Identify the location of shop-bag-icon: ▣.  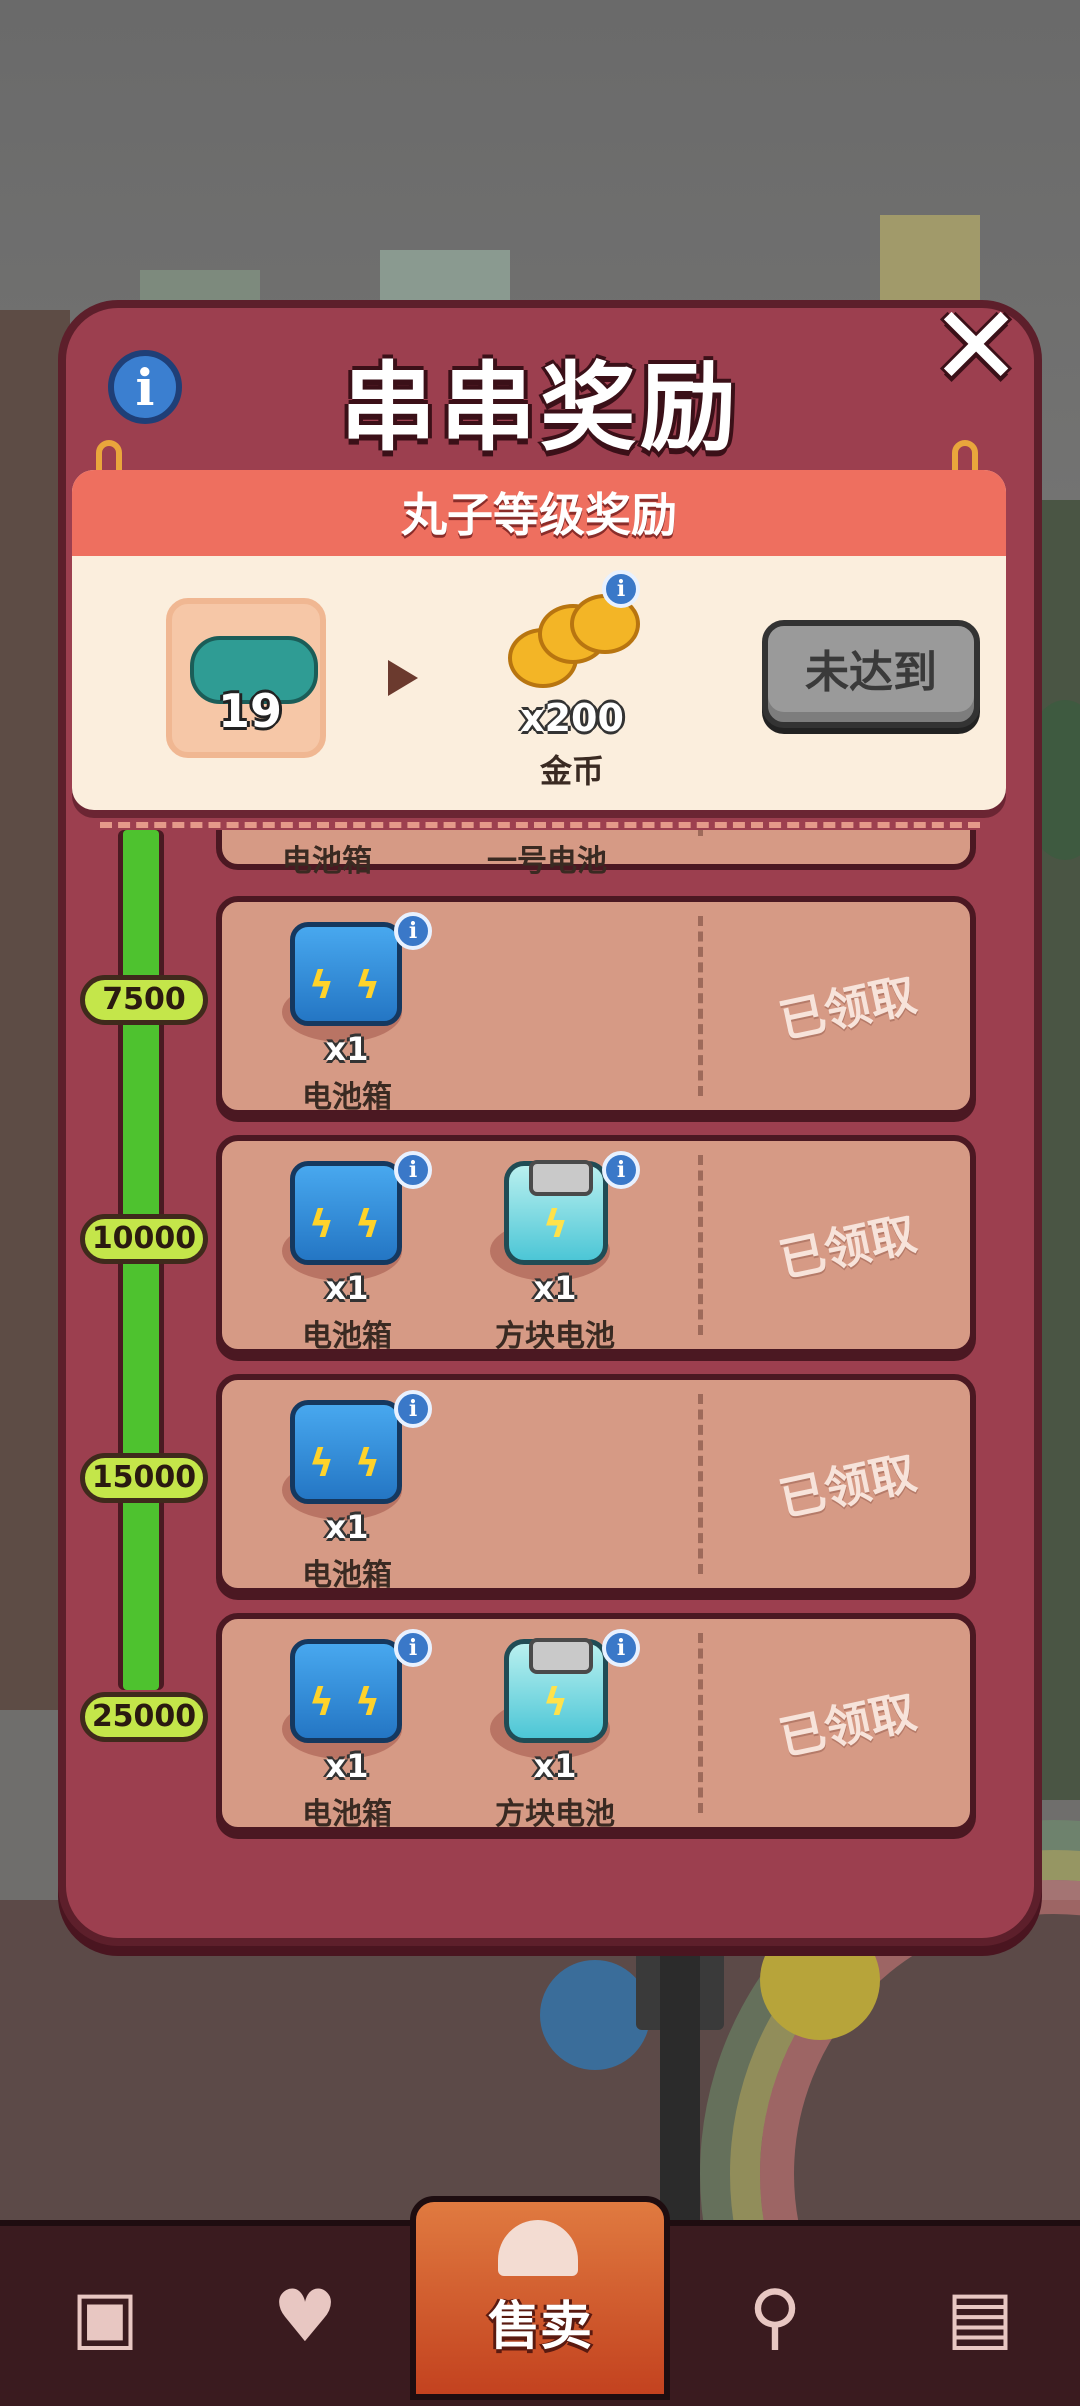
(105, 2316).